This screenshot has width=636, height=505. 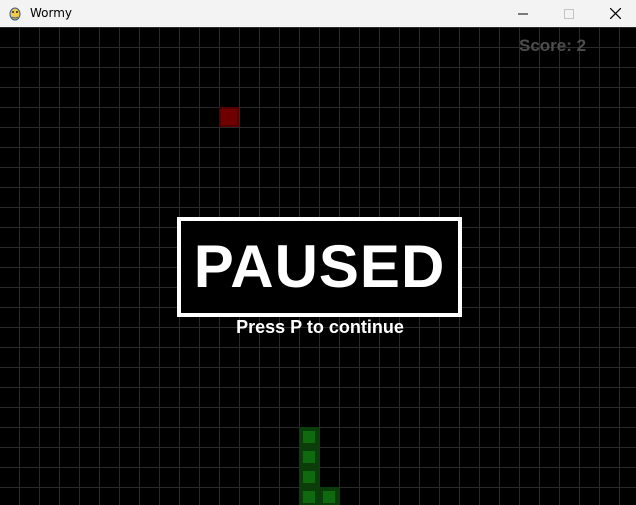 I want to click on close-icon, so click(x=615, y=13).